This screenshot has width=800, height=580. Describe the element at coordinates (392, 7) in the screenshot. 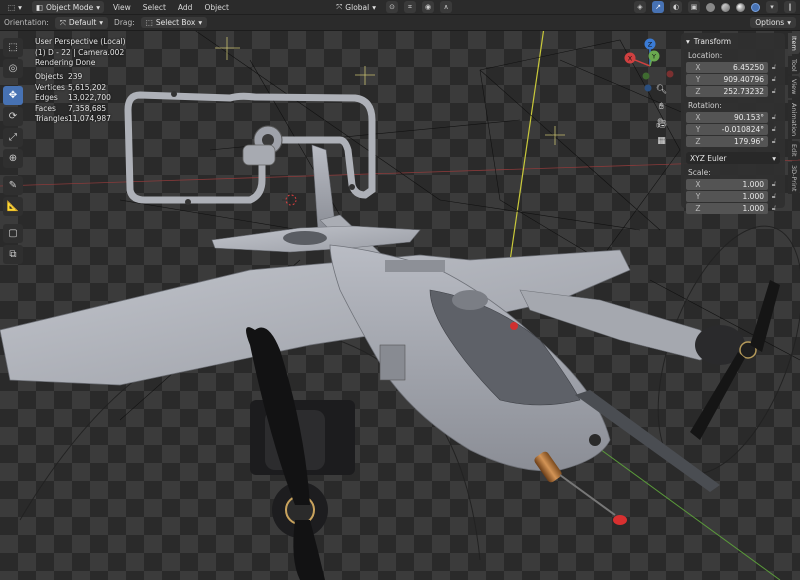

I see `pivot-icon: ⊙` at that location.